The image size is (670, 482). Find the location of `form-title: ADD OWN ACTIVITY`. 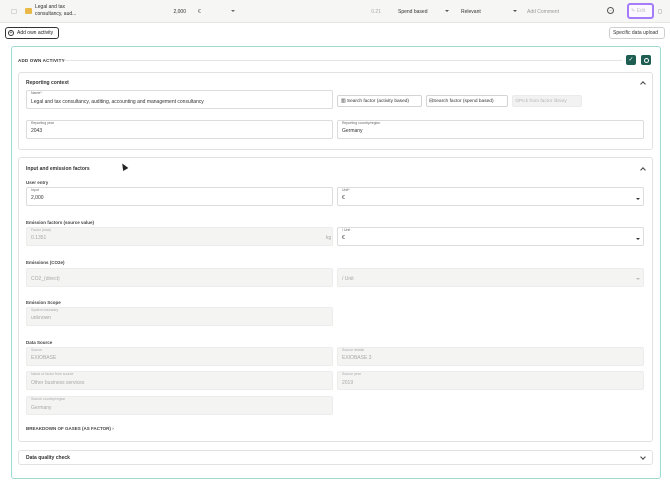

form-title: ADD OWN ACTIVITY is located at coordinates (41, 60).